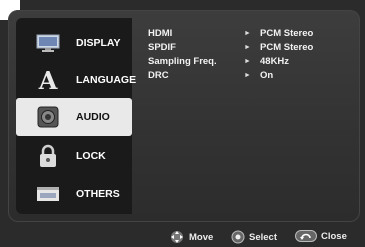 Image resolution: width=365 pixels, height=247 pixels. I want to click on setting-label: DRC, so click(158, 75).